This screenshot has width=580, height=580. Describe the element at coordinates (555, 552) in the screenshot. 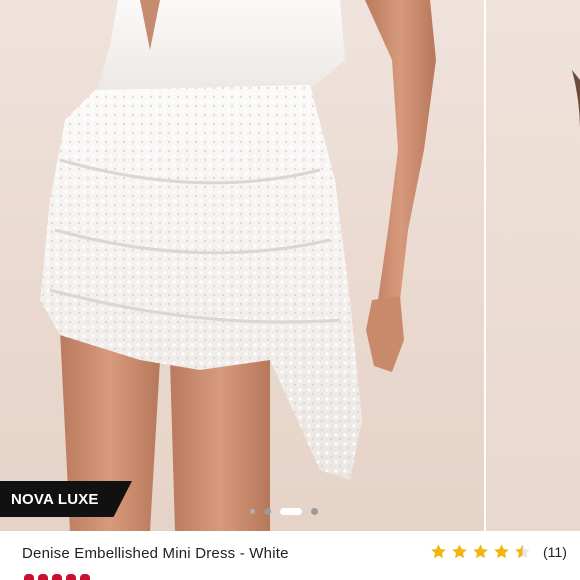

I see `review-count: (11)` at that location.